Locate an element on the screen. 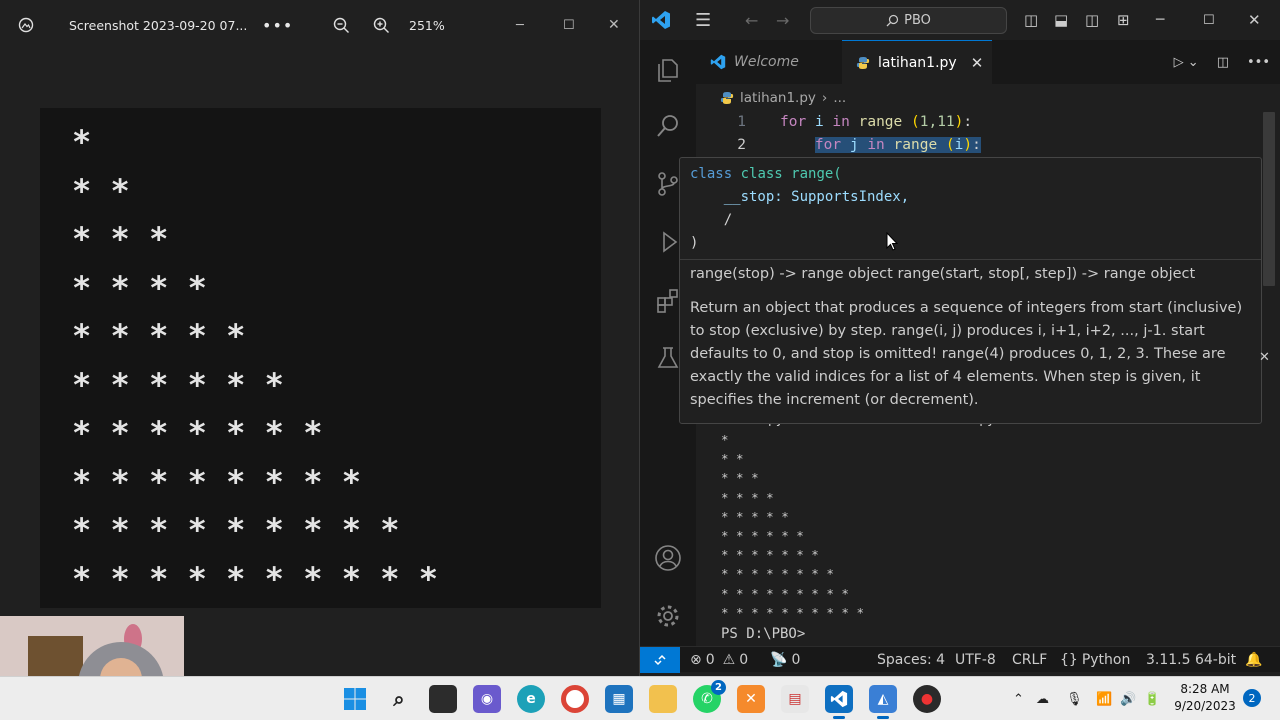 This screenshot has width=1280, height=720. chrome-browser-icon is located at coordinates (575, 699).